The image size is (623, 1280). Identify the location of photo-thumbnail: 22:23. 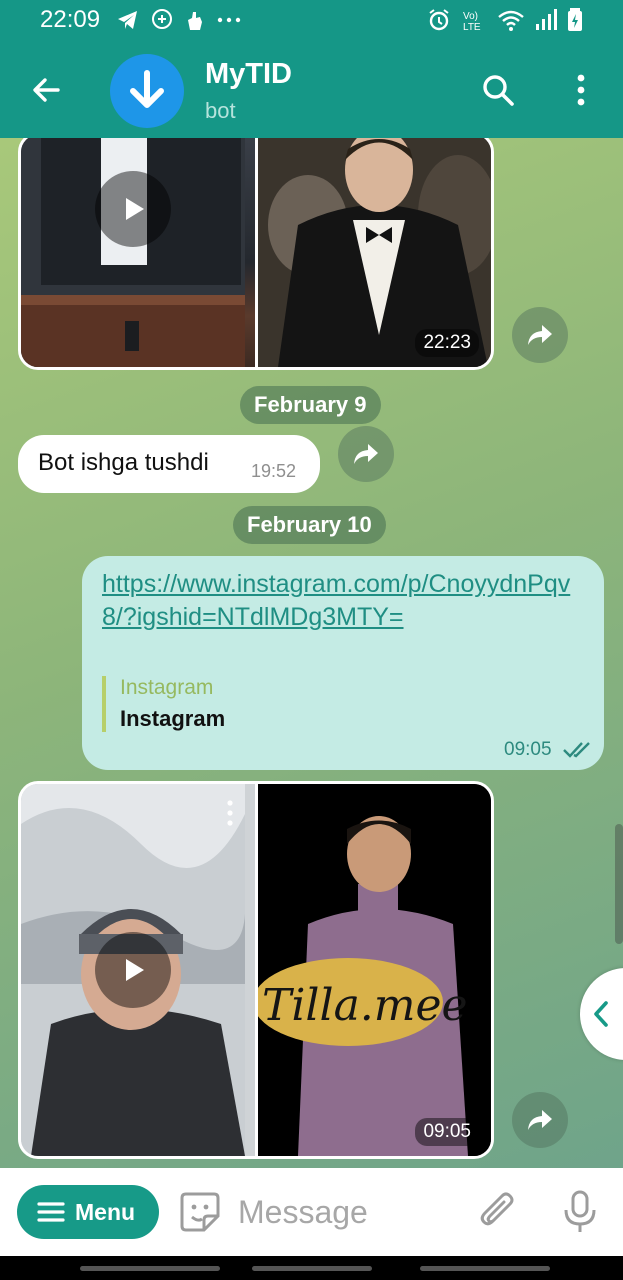
(374, 252).